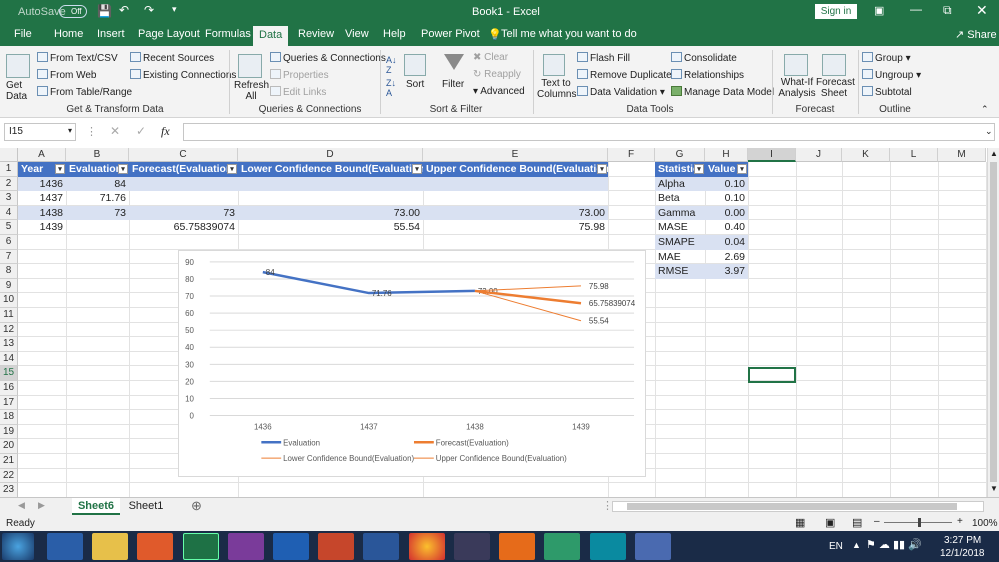 The width and height of the screenshot is (999, 562). I want to click on scroll-down-icon: ▼, so click(994, 488).